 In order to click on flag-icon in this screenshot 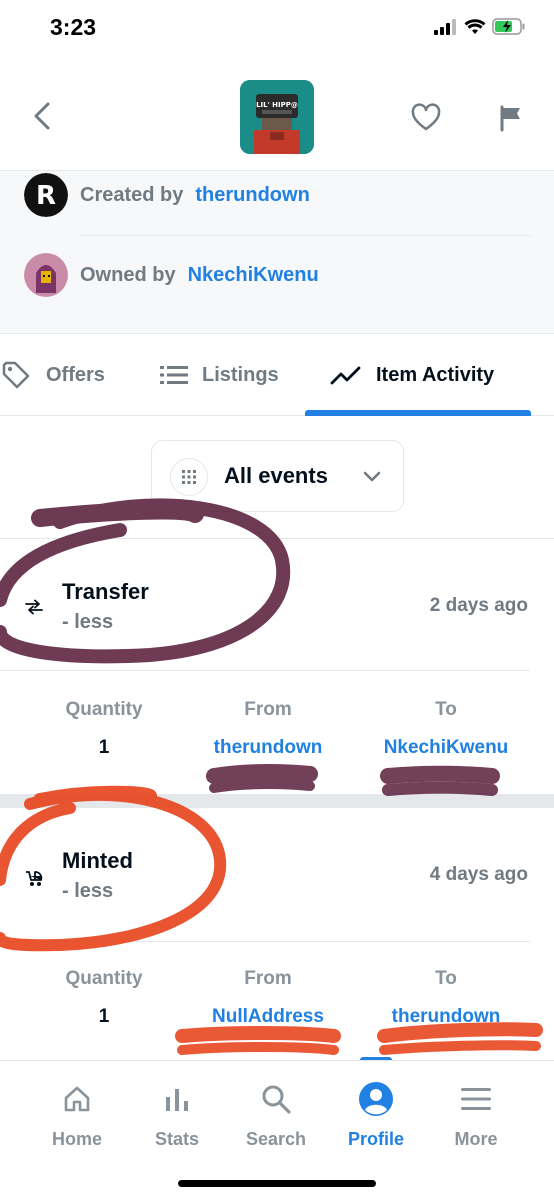, I will do `click(512, 118)`.